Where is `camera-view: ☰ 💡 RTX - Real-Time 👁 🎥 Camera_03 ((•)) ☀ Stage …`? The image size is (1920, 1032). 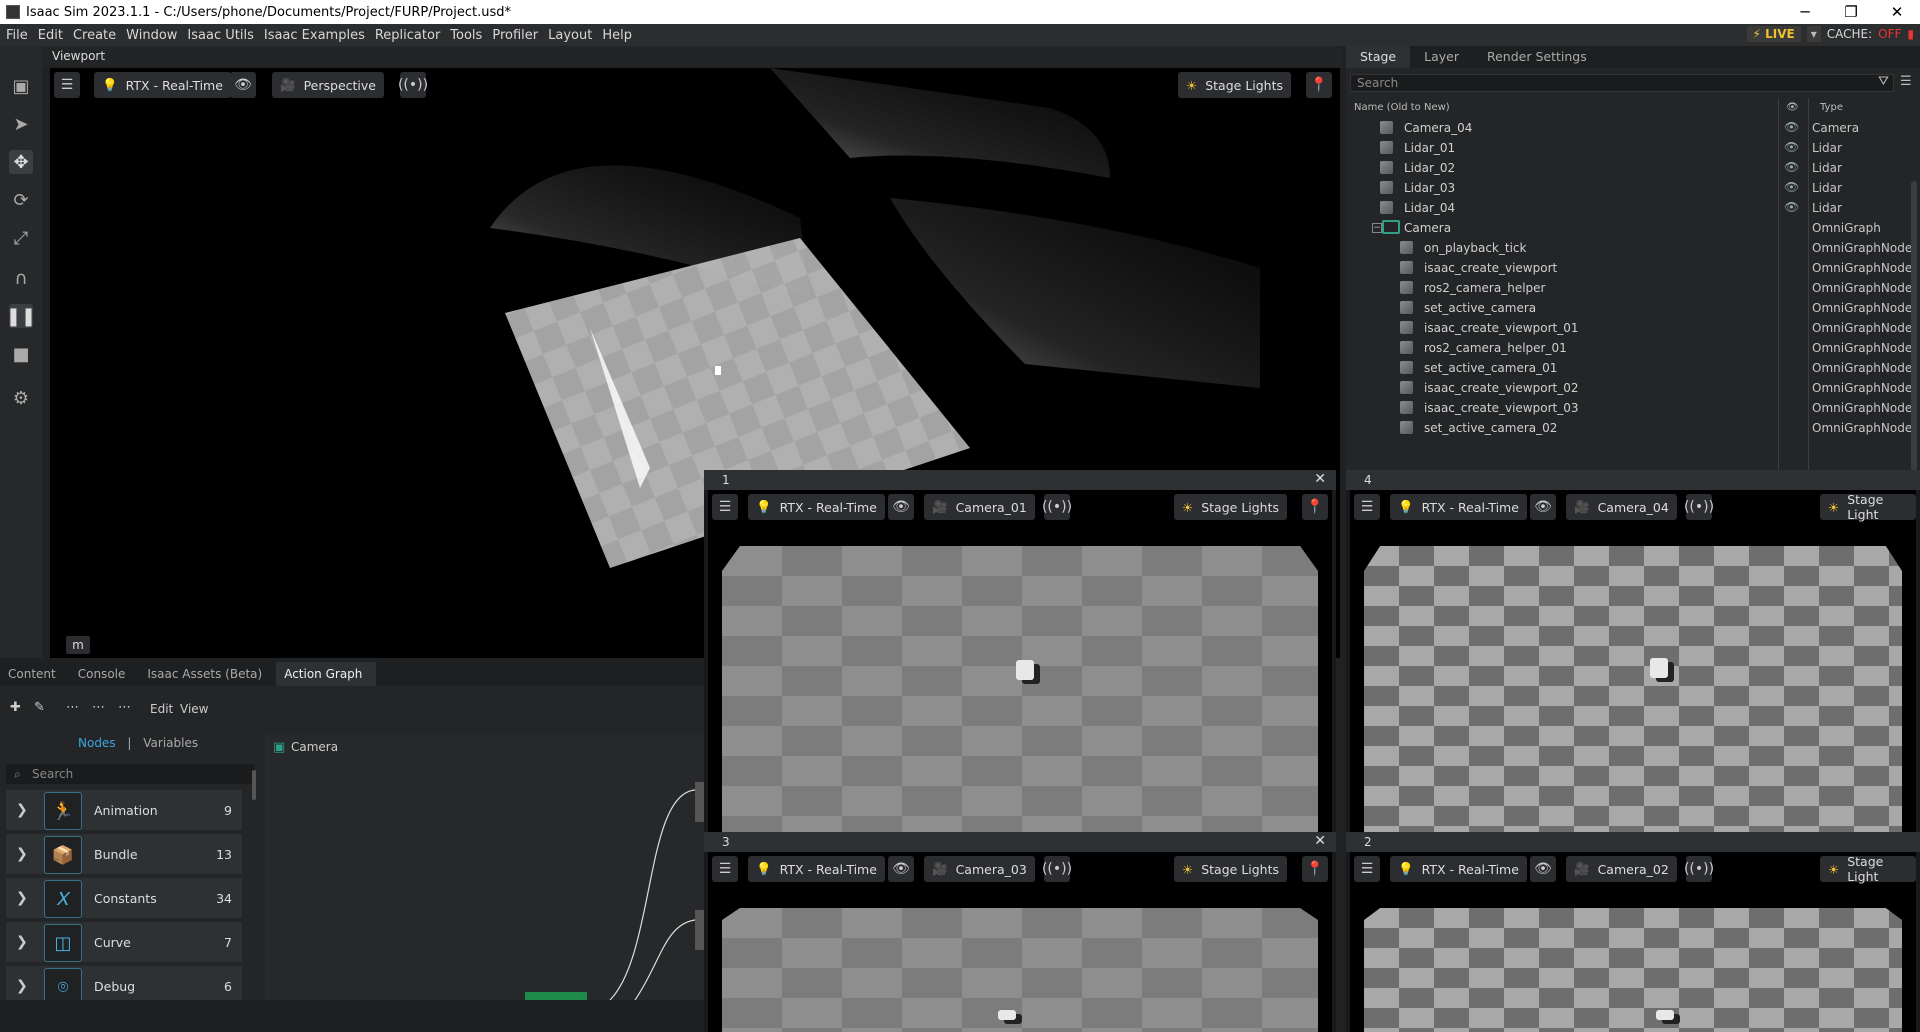 camera-view: ☰ 💡 RTX - Real-Time 👁 🎥 Camera_03 ((•)) ☀ Stage … is located at coordinates (1020, 942).